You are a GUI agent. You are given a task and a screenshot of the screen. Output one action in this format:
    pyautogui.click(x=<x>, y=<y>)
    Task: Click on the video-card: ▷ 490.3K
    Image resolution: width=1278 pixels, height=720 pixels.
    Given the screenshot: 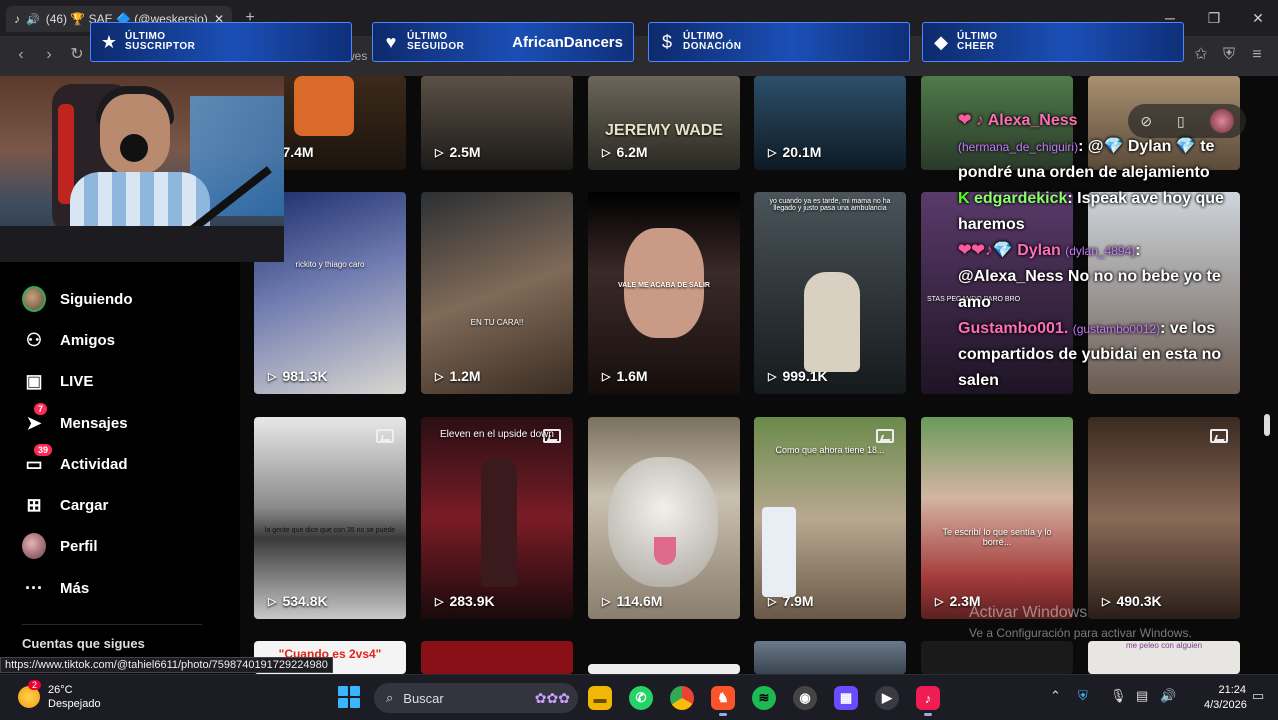 What is the action you would take?
    pyautogui.click(x=1164, y=518)
    